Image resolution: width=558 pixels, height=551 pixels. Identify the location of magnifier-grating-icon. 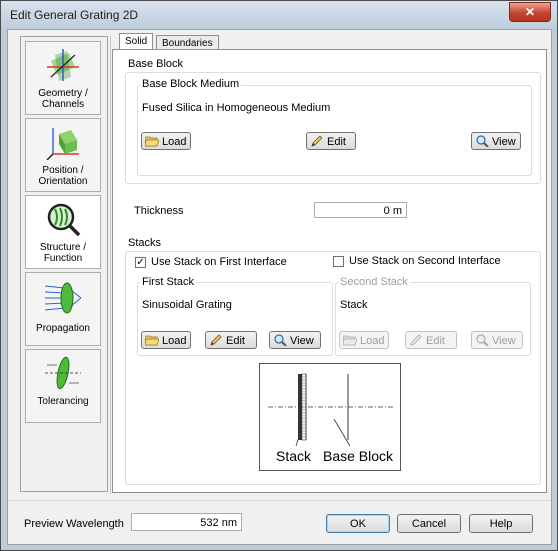
(64, 220).